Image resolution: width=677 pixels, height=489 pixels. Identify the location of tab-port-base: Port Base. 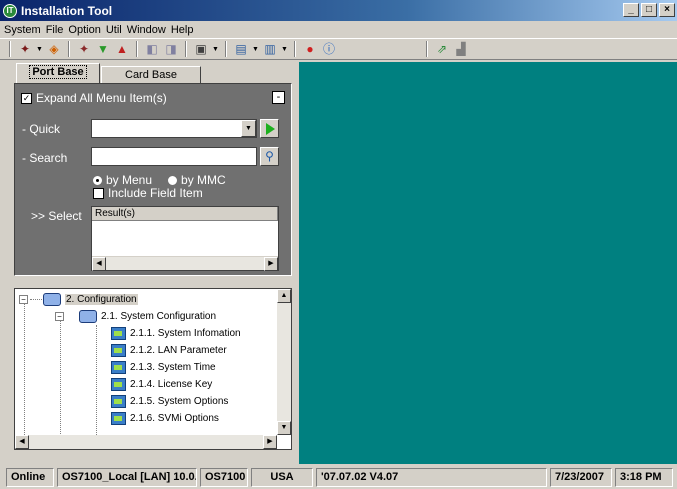
(58, 73).